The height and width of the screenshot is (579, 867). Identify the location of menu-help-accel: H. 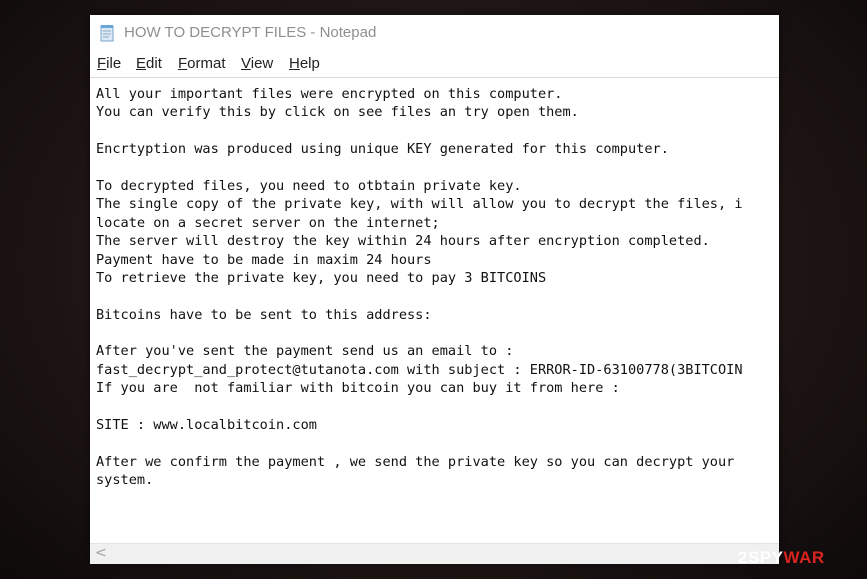
(294, 63).